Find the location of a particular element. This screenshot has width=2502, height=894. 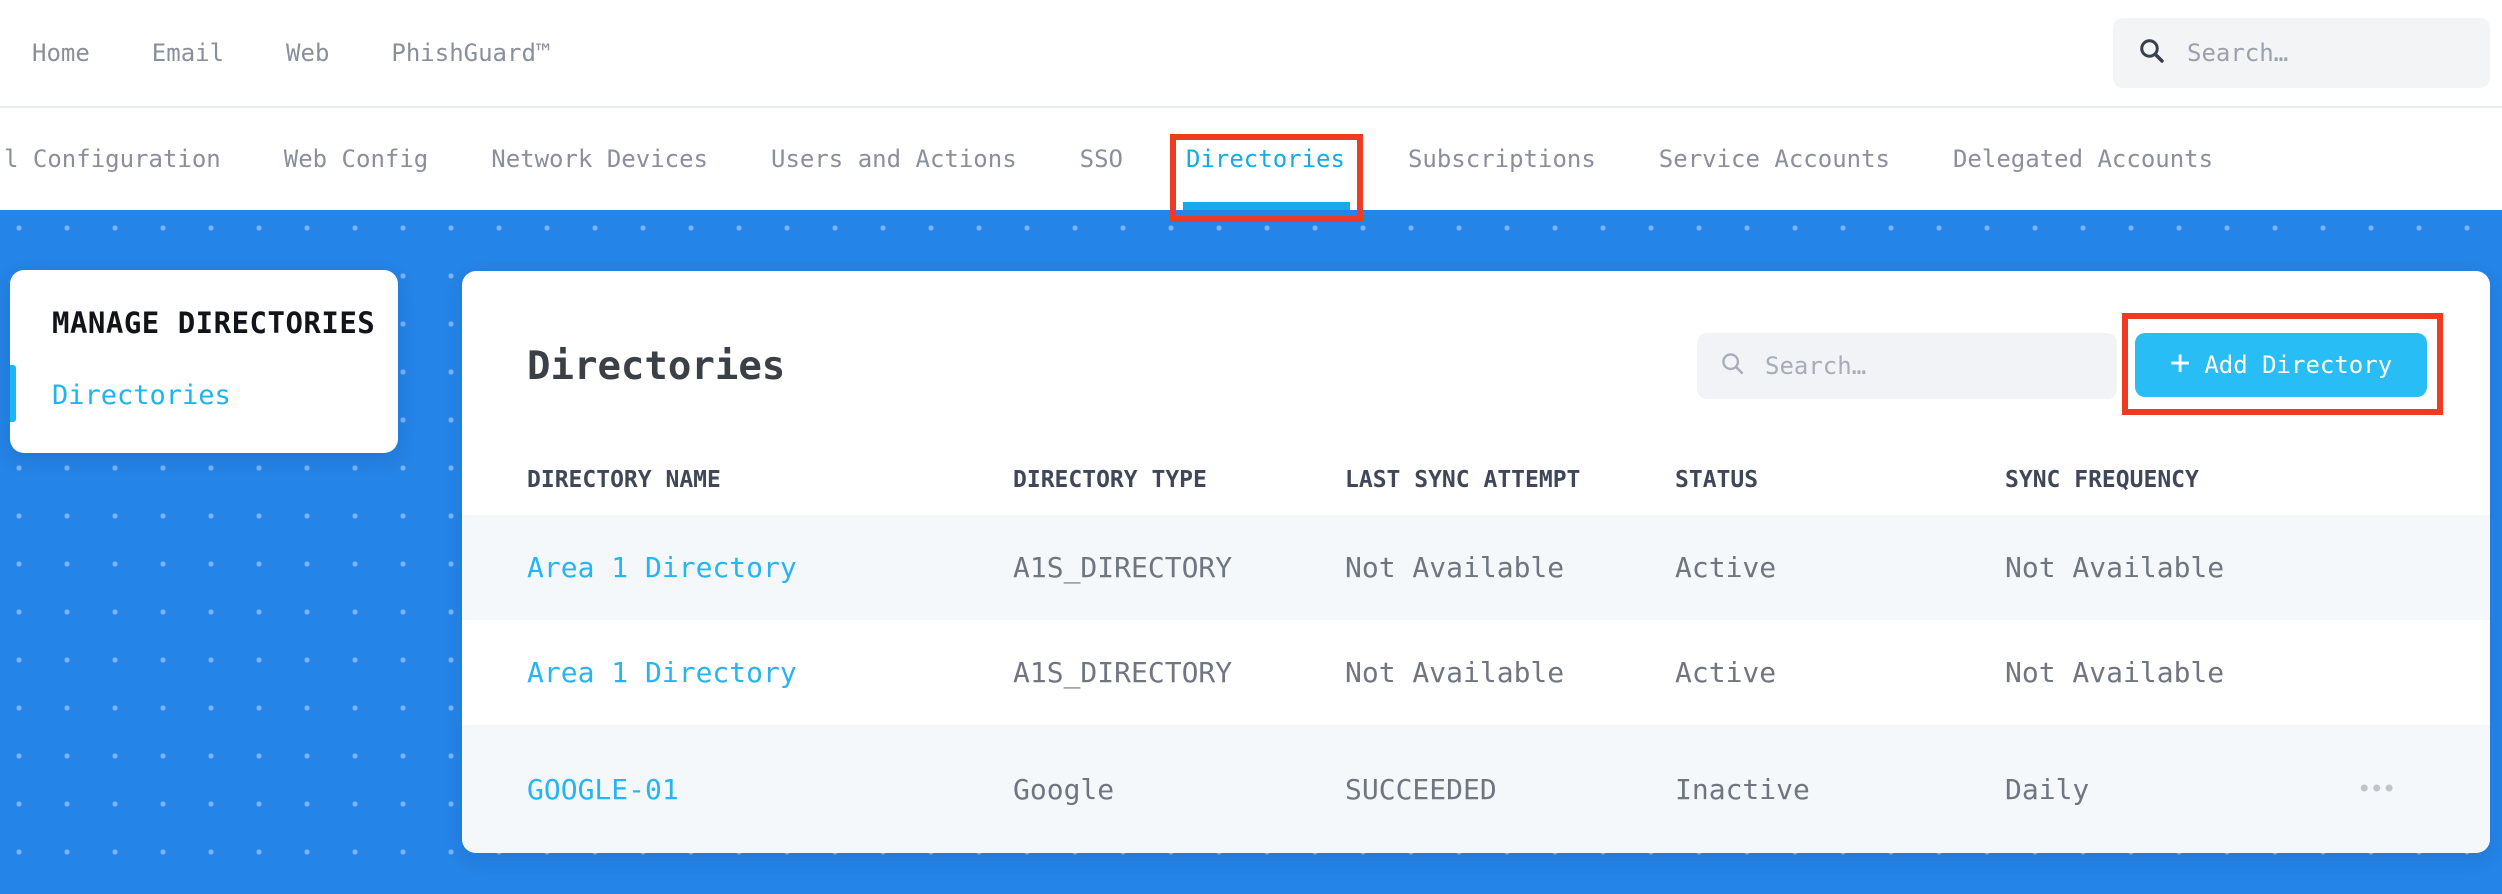

top-header-bar: Home Email Web PhishGuard™ is located at coordinates (1251, 54).